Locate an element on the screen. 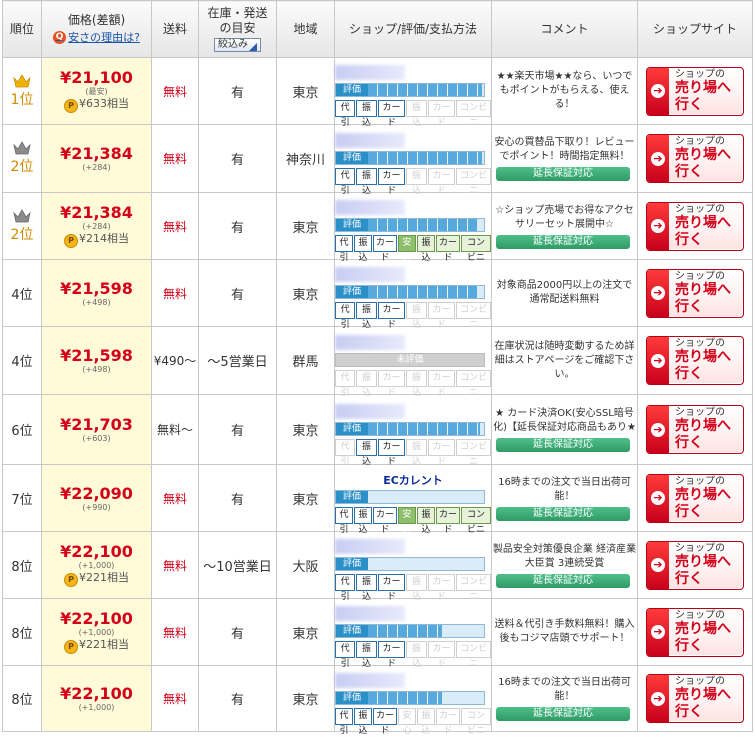 This screenshot has height=743, width=755. pay-card2: カード is located at coordinates (441, 452).